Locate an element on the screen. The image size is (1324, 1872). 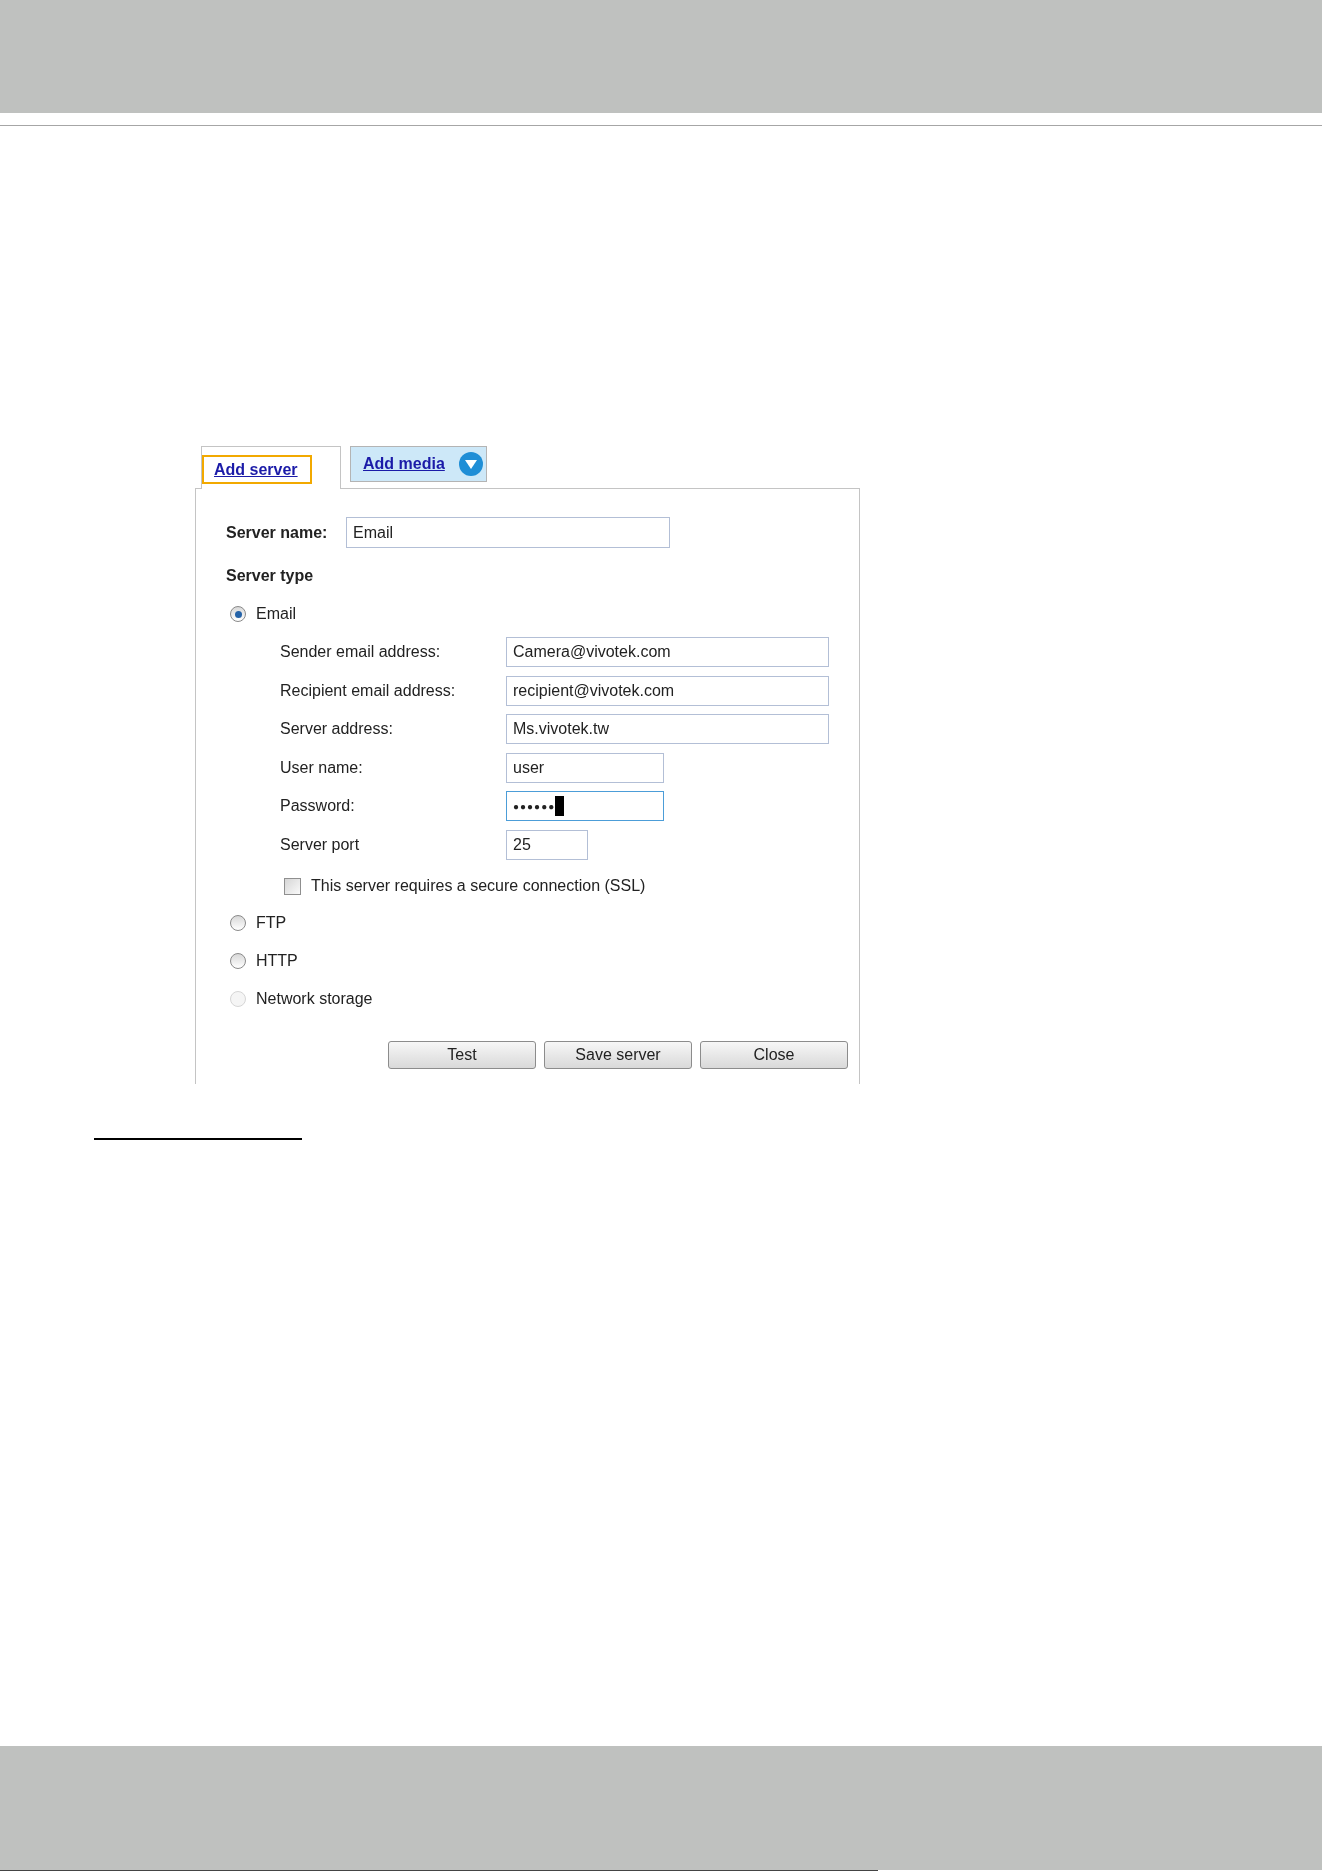
server-port-field: 25 is located at coordinates (547, 844).